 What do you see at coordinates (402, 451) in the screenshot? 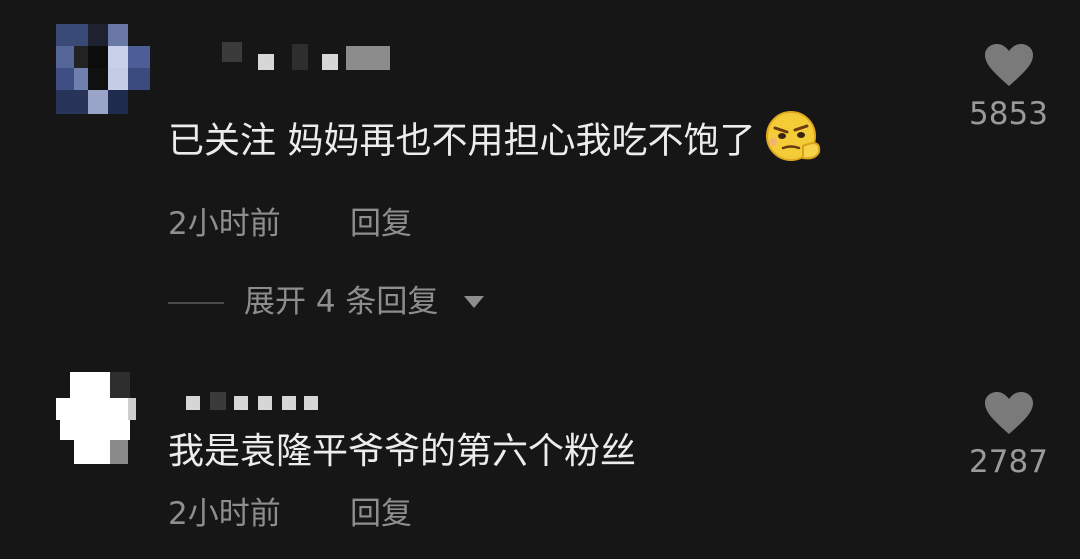
I see `comment-text: 我是袁隆平爷爷的第六个粉丝` at bounding box center [402, 451].